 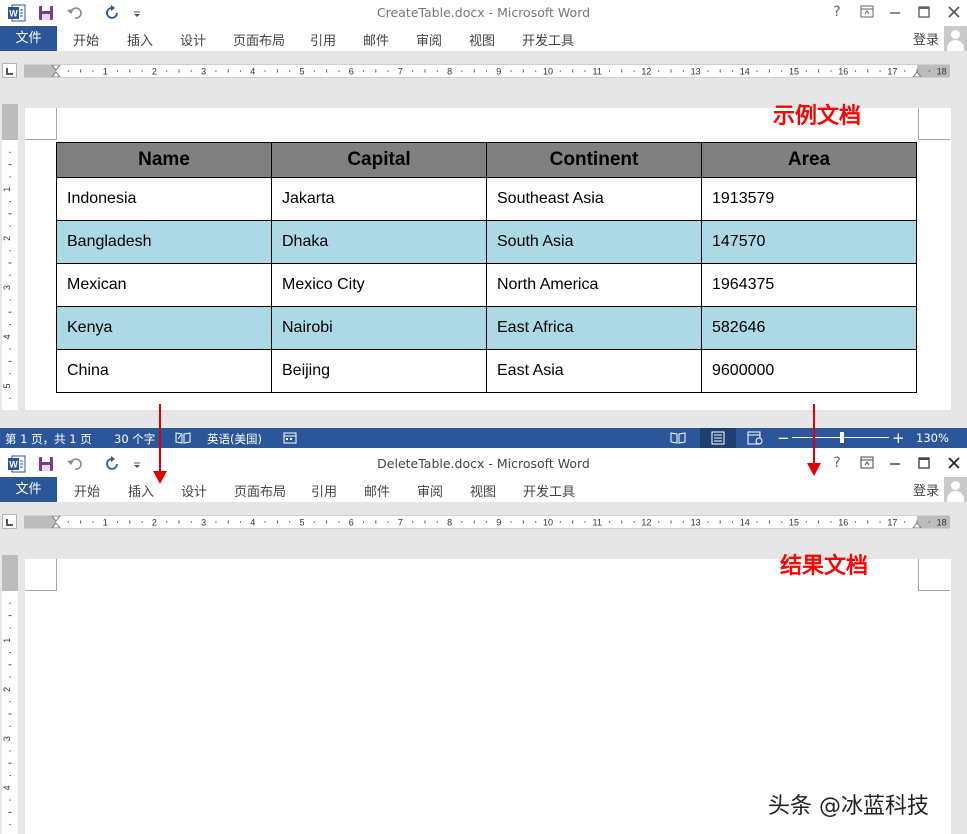 What do you see at coordinates (164, 285) in the screenshot?
I see `table-cell: Mexican` at bounding box center [164, 285].